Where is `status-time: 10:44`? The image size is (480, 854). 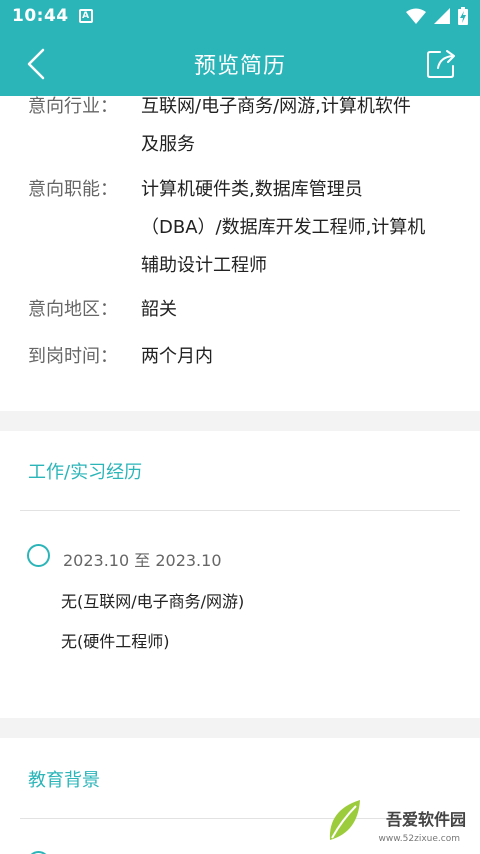
status-time: 10:44 is located at coordinates (40, 16).